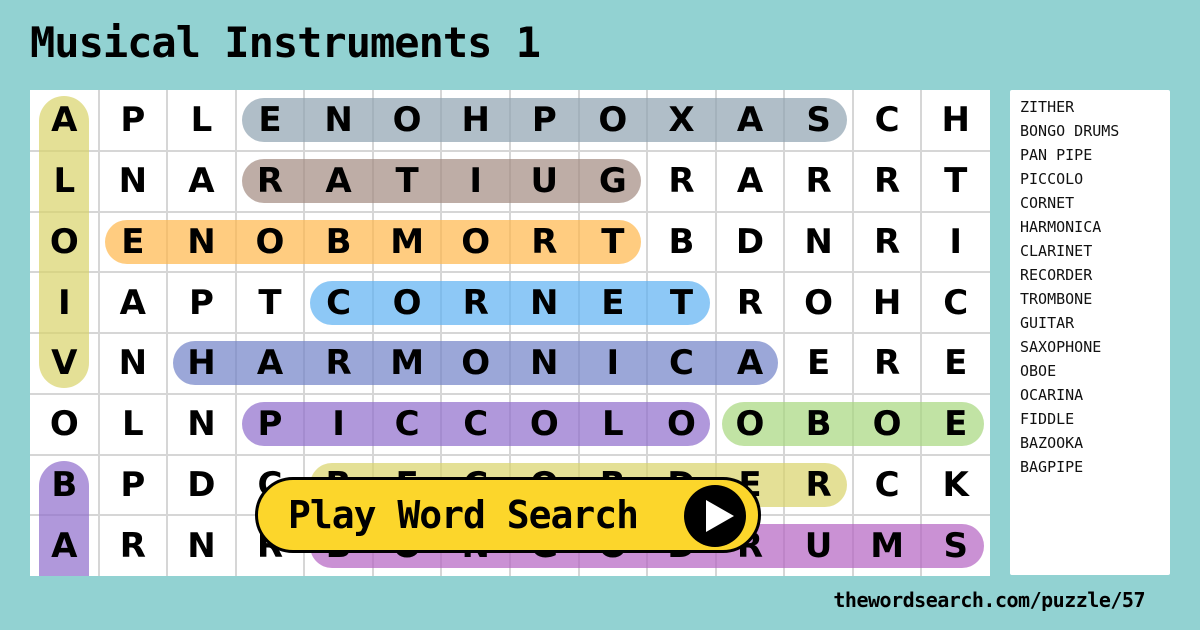 The height and width of the screenshot is (630, 1200). Describe the element at coordinates (955, 485) in the screenshot. I see `grid-cell: K` at that location.